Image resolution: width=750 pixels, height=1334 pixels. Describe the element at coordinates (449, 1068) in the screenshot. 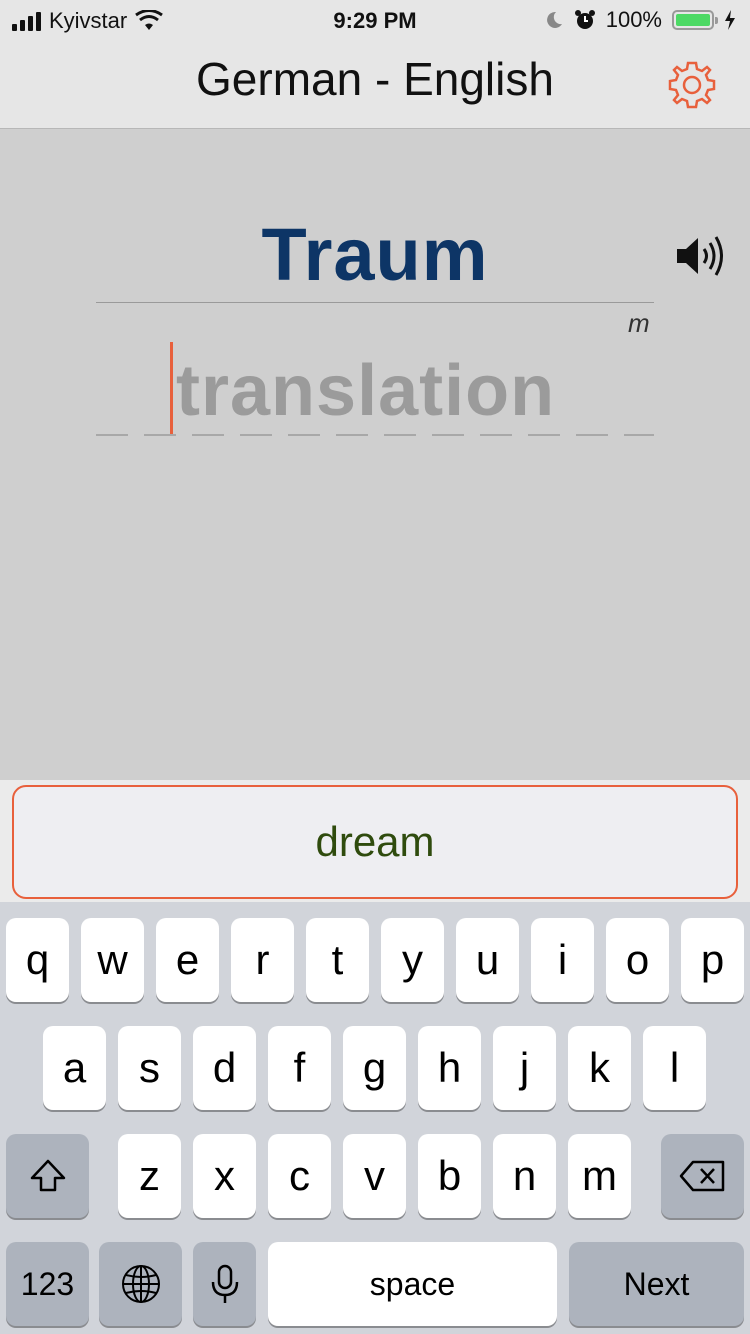

I see `key-h: h` at that location.